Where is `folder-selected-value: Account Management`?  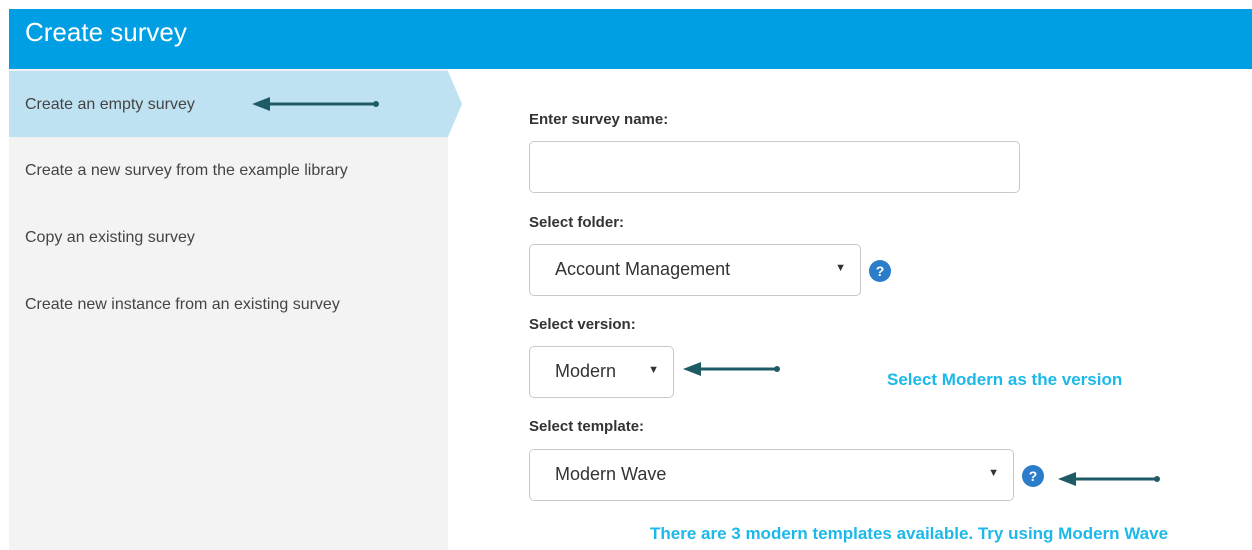 folder-selected-value: Account Management is located at coordinates (643, 269).